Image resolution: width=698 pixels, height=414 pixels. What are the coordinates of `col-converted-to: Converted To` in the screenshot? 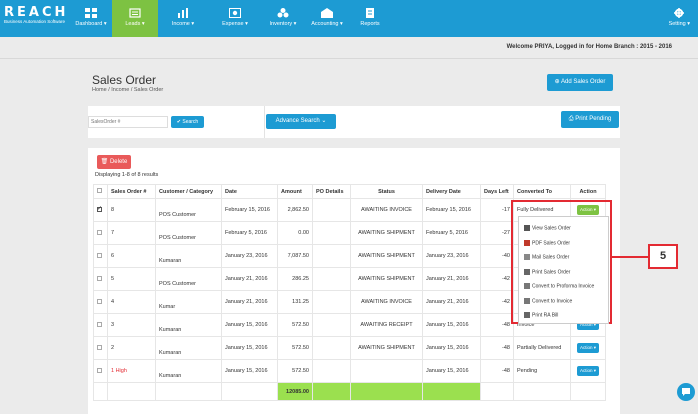 It's located at (542, 191).